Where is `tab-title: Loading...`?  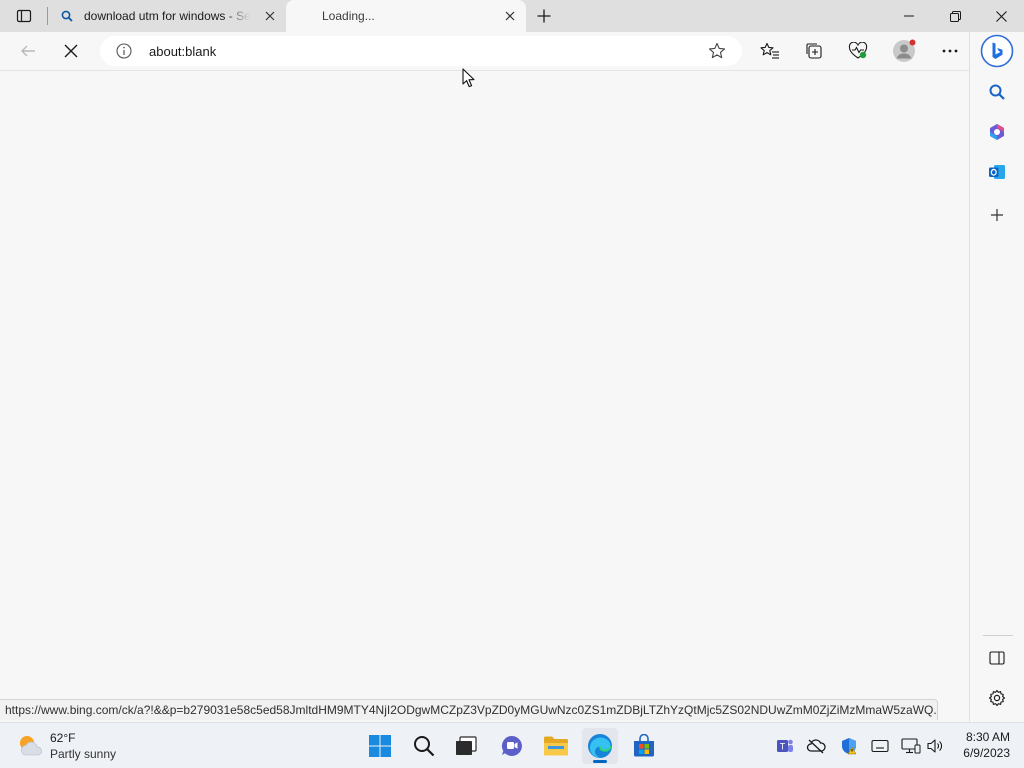
tab-title: Loading... is located at coordinates (348, 16).